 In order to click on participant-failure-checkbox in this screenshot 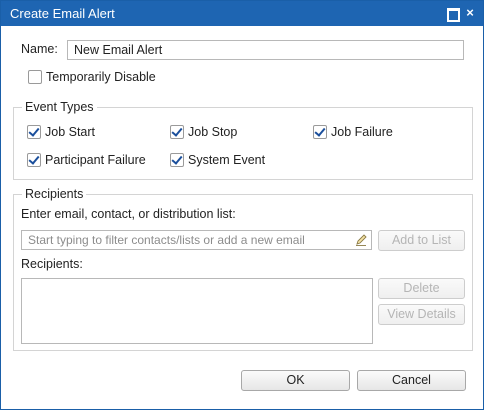, I will do `click(34, 160)`.